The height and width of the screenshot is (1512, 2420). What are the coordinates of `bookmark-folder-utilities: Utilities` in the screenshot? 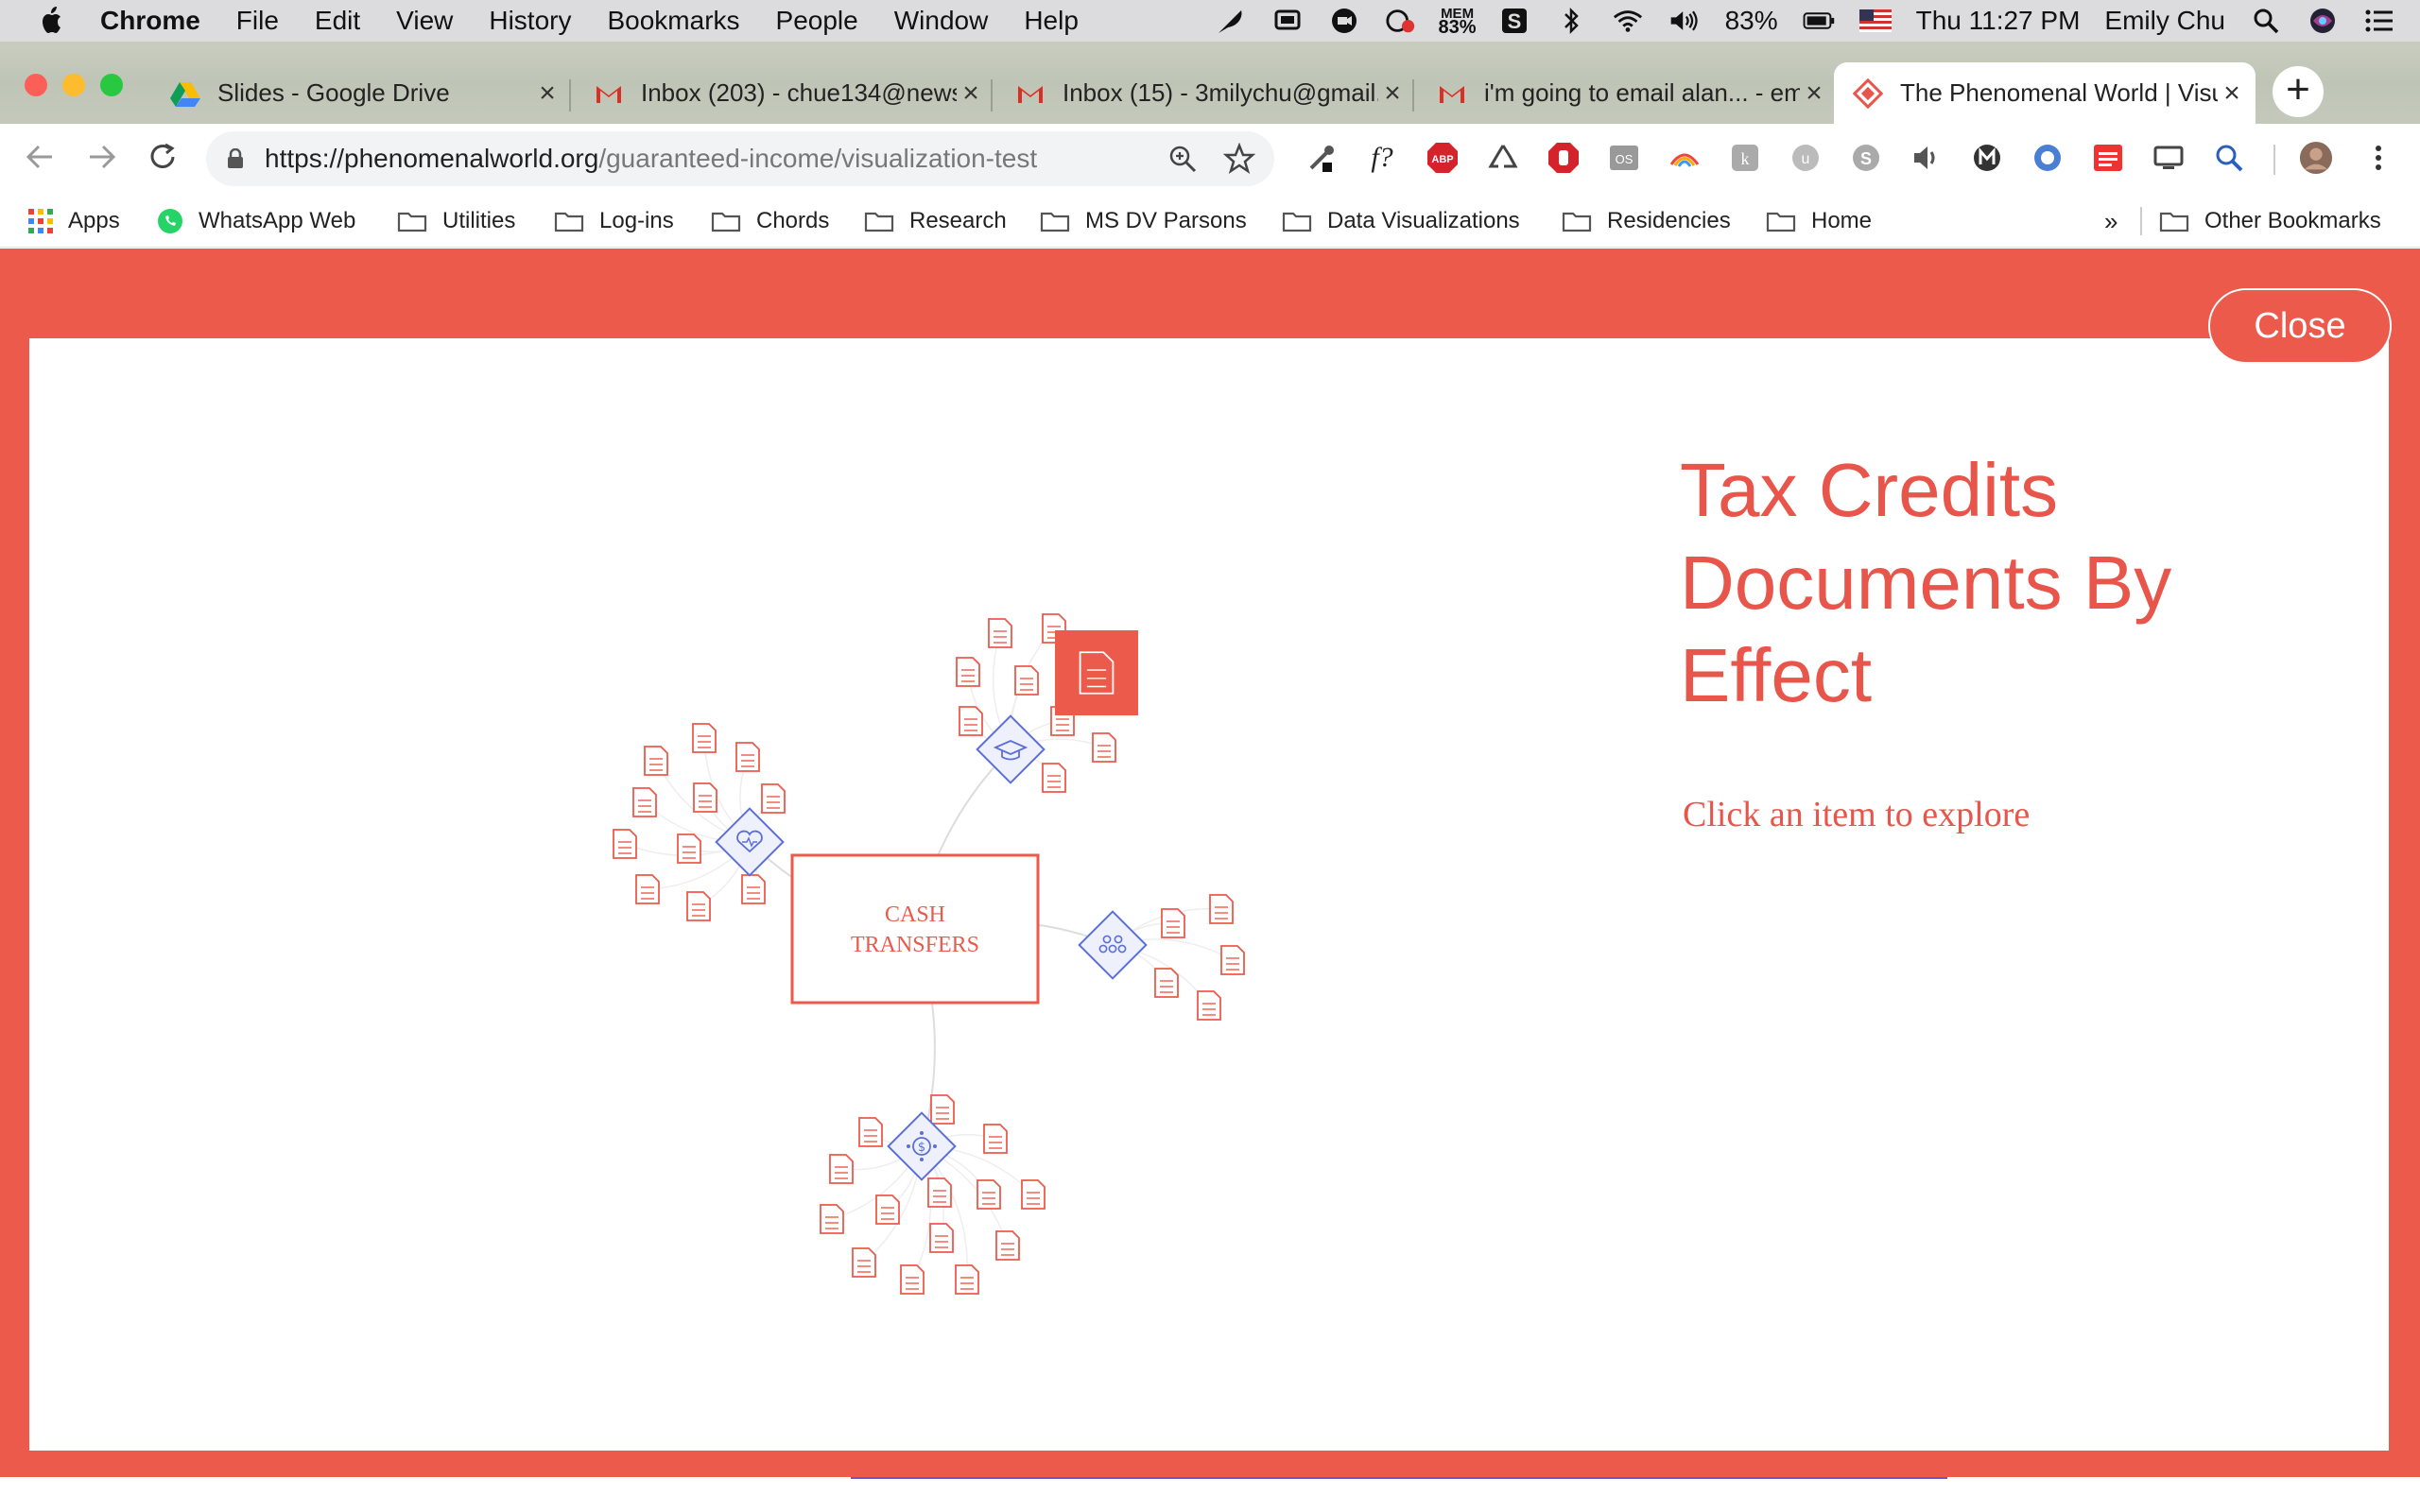 It's located at (456, 221).